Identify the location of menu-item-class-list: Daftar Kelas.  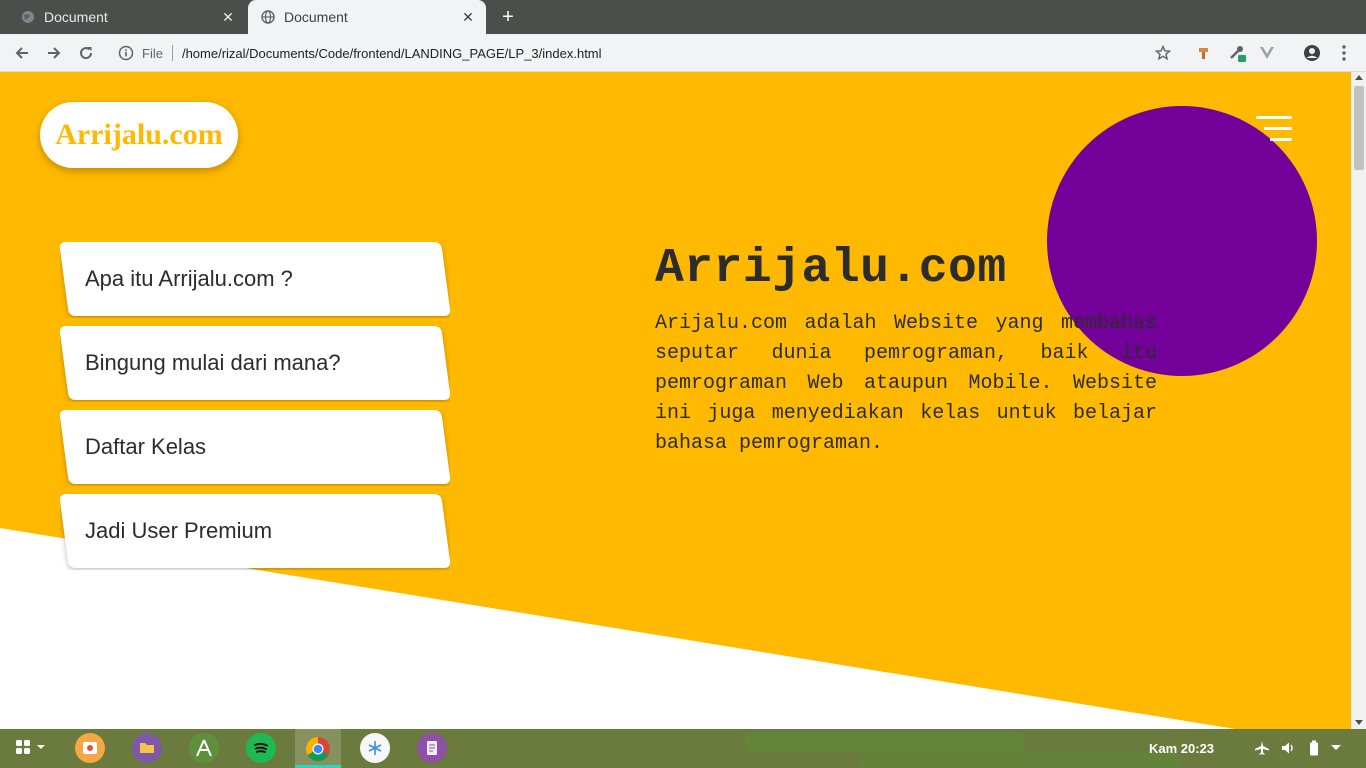
(255, 447).